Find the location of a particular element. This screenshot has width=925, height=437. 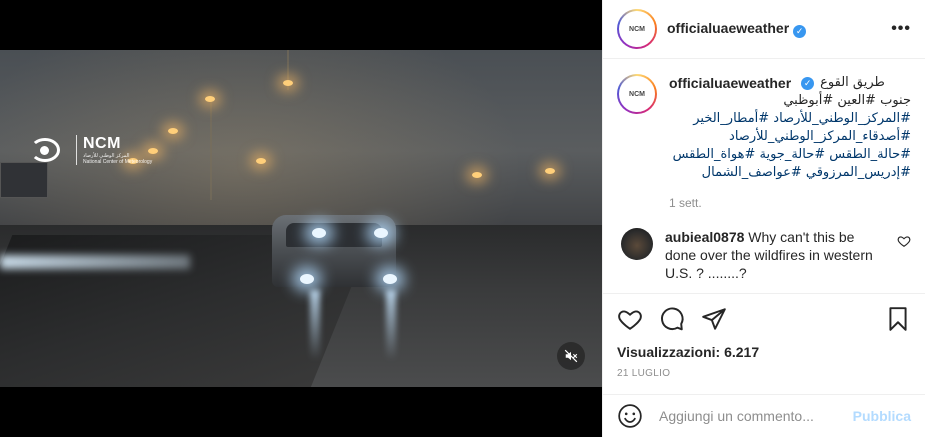

post-actions: Visualizzazioni: 6.217 21 LUGLIO is located at coordinates (764, 336).